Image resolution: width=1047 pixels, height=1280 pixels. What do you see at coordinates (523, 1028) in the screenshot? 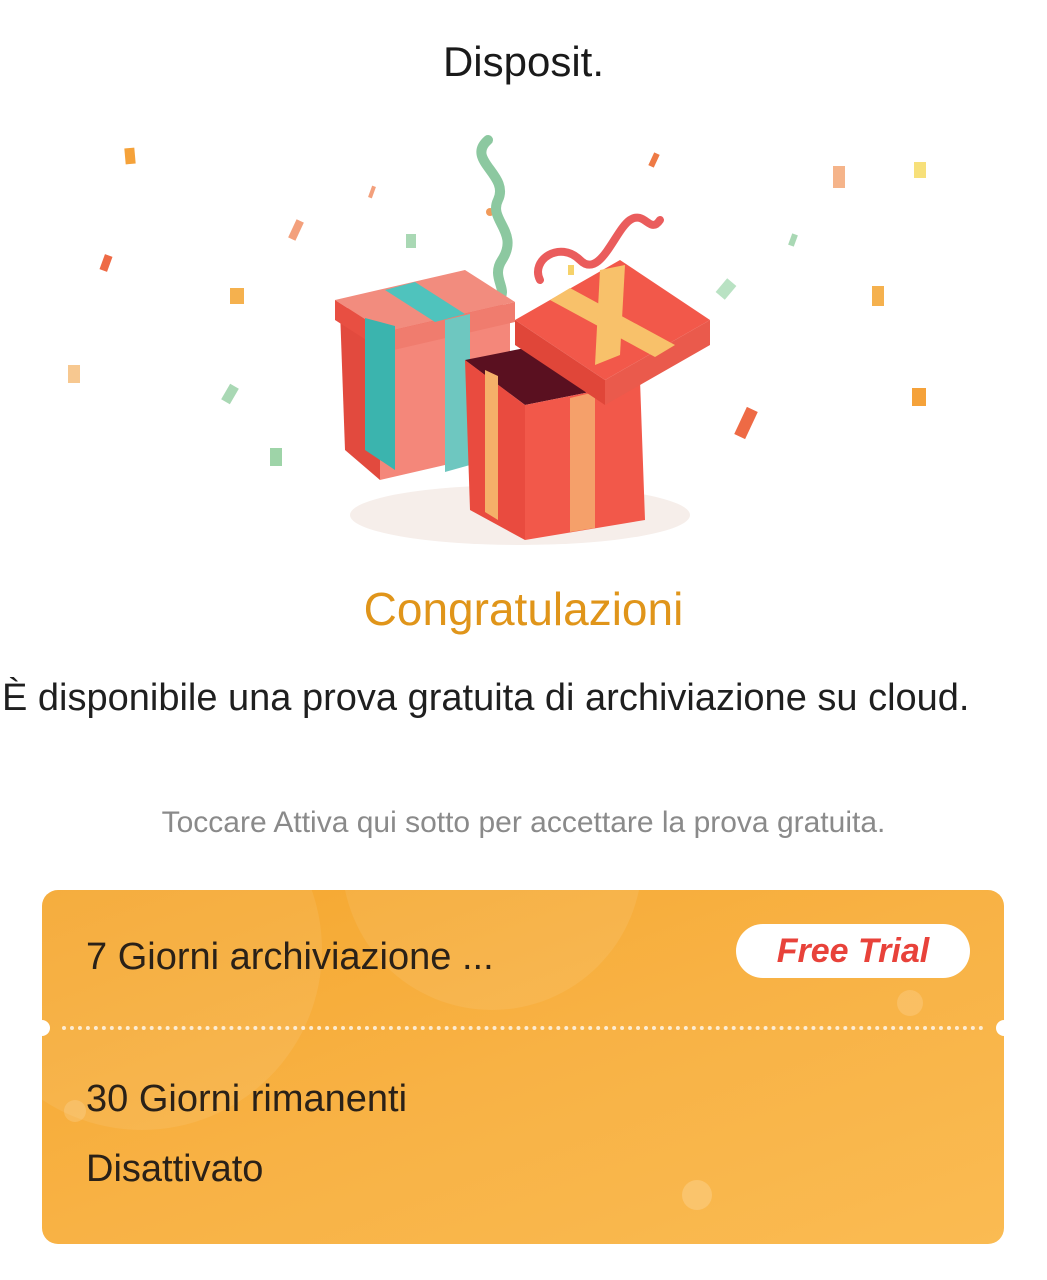
I see `ticket-divider` at bounding box center [523, 1028].